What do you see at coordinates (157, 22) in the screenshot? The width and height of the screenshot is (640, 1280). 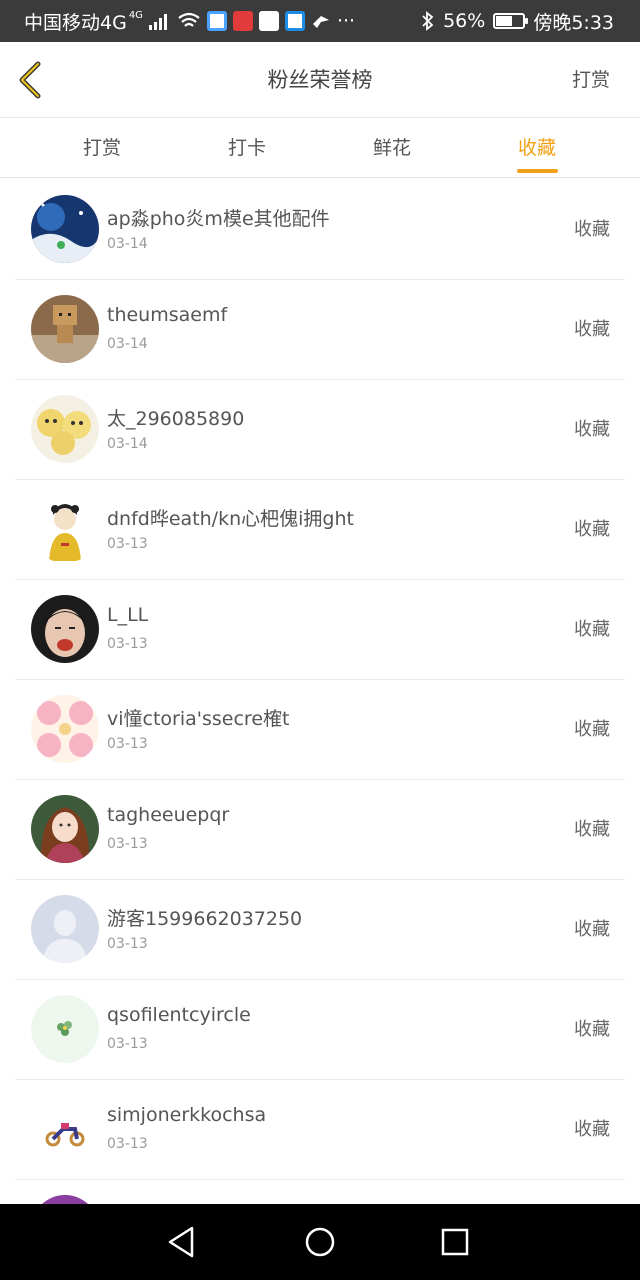 I see `signal-icon` at bounding box center [157, 22].